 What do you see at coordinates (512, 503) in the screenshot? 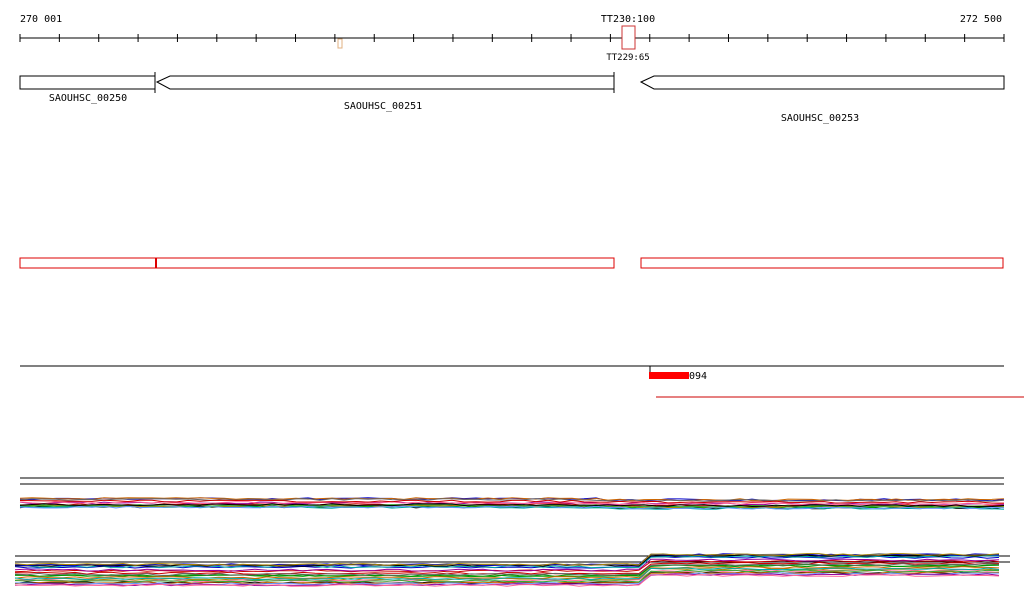
I see `coverage-track-1-lines` at bounding box center [512, 503].